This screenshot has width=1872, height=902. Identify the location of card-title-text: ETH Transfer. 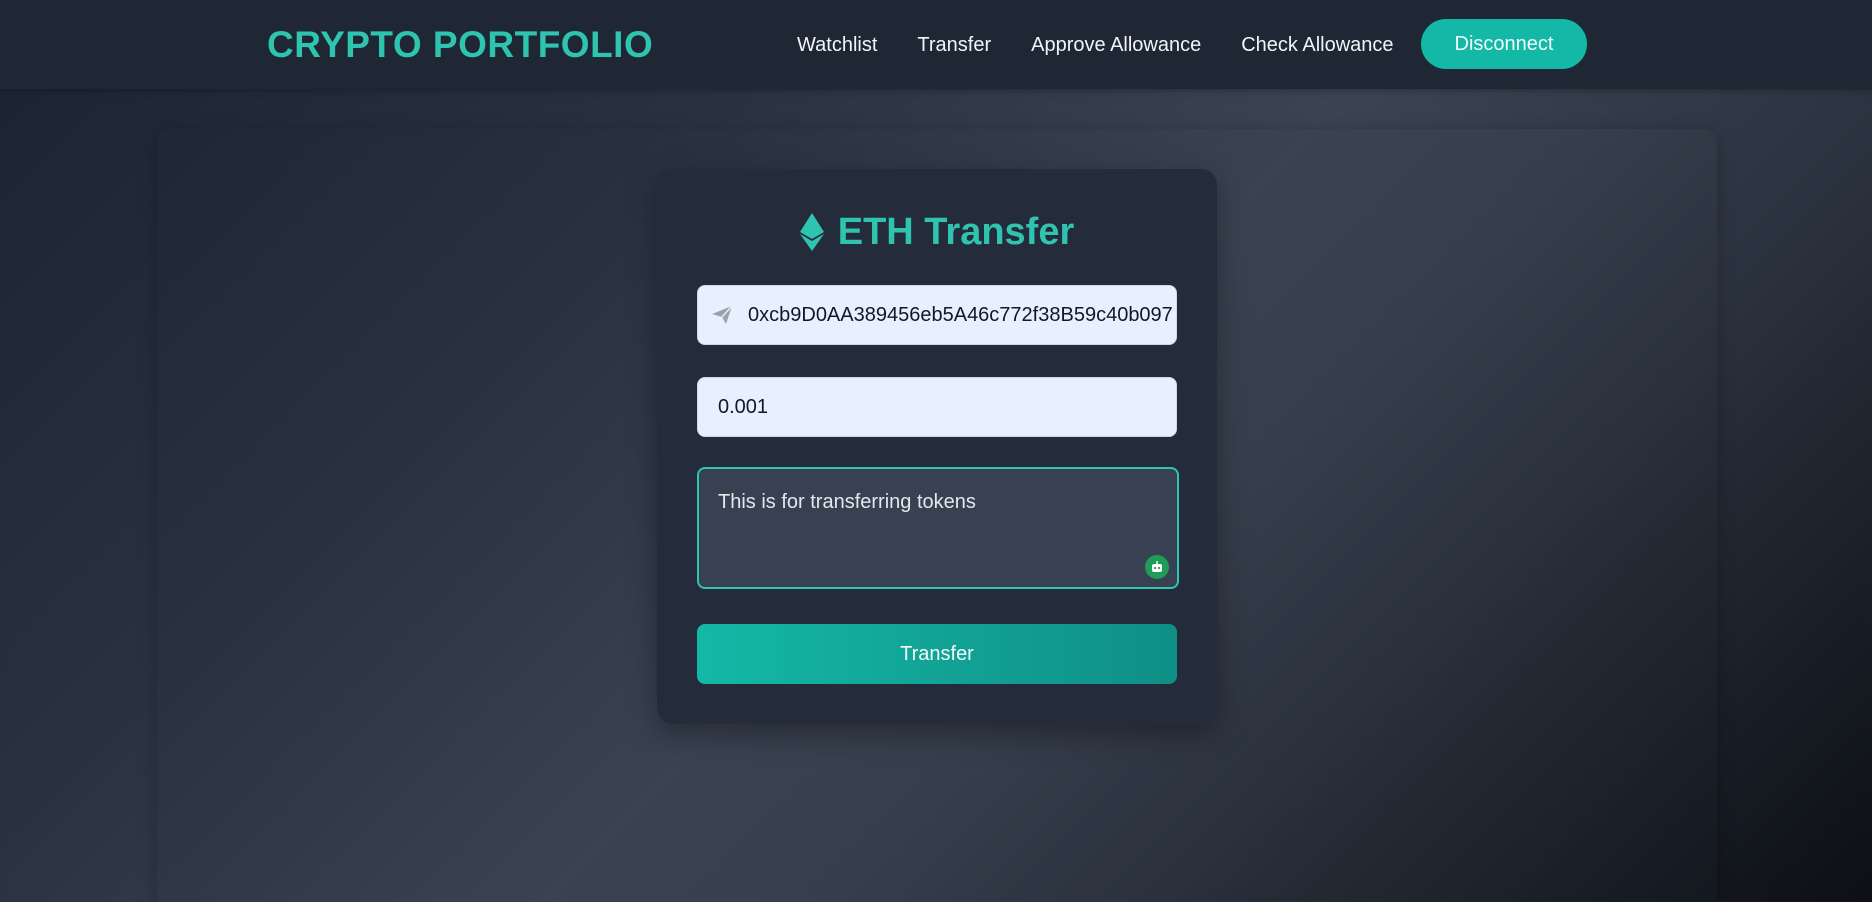
(956, 232).